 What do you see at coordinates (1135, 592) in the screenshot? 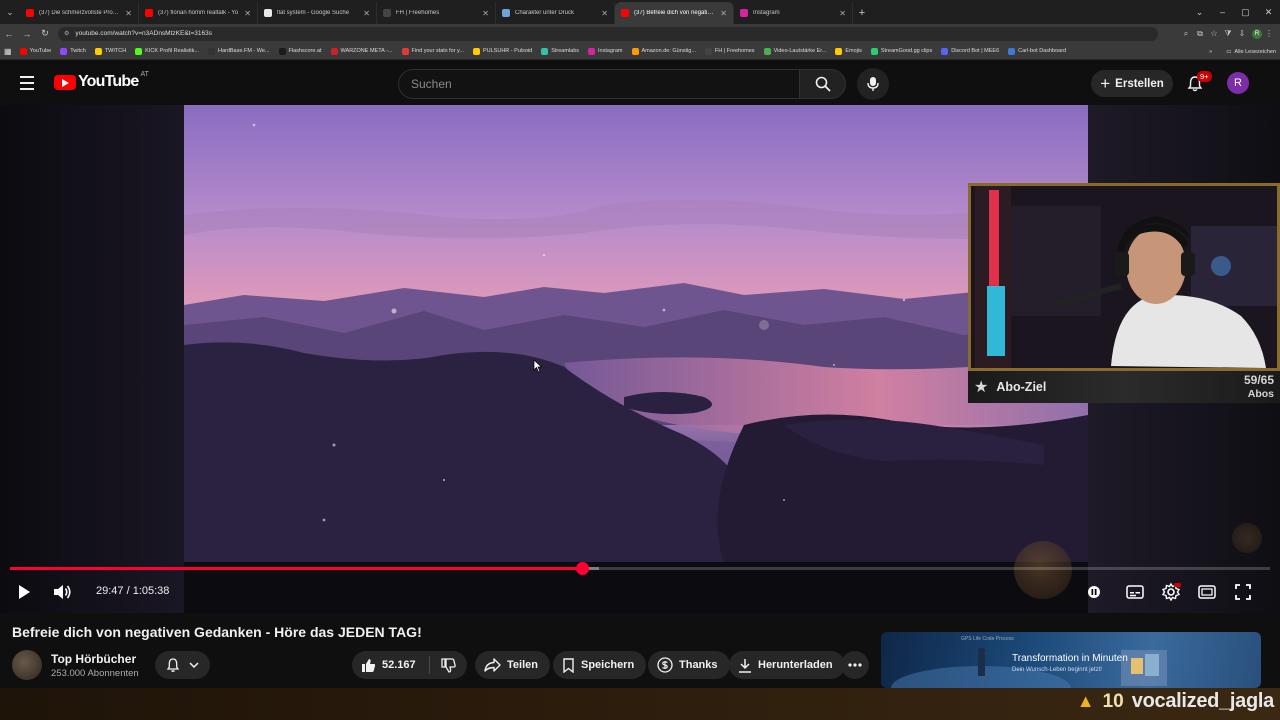
I see `subtitles-button` at bounding box center [1135, 592].